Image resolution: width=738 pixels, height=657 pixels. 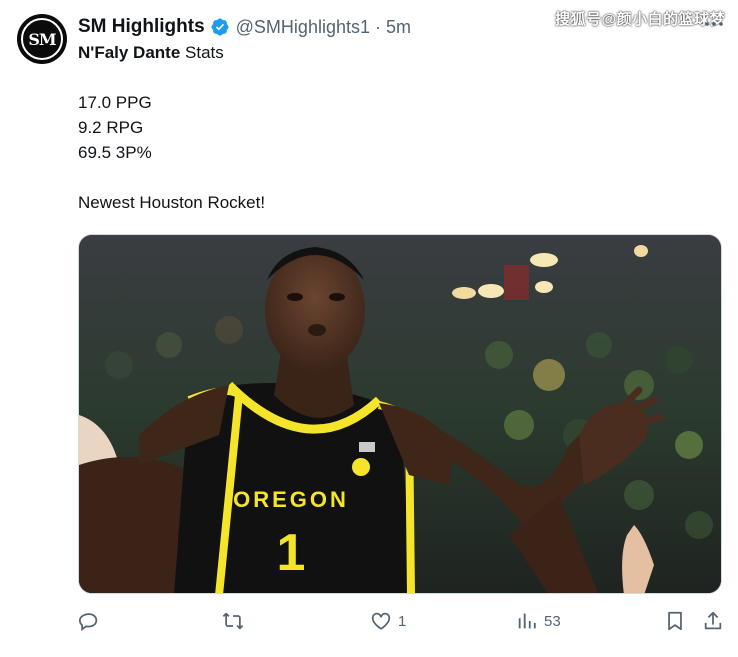 I want to click on avatar-logo: SM, so click(x=42, y=39).